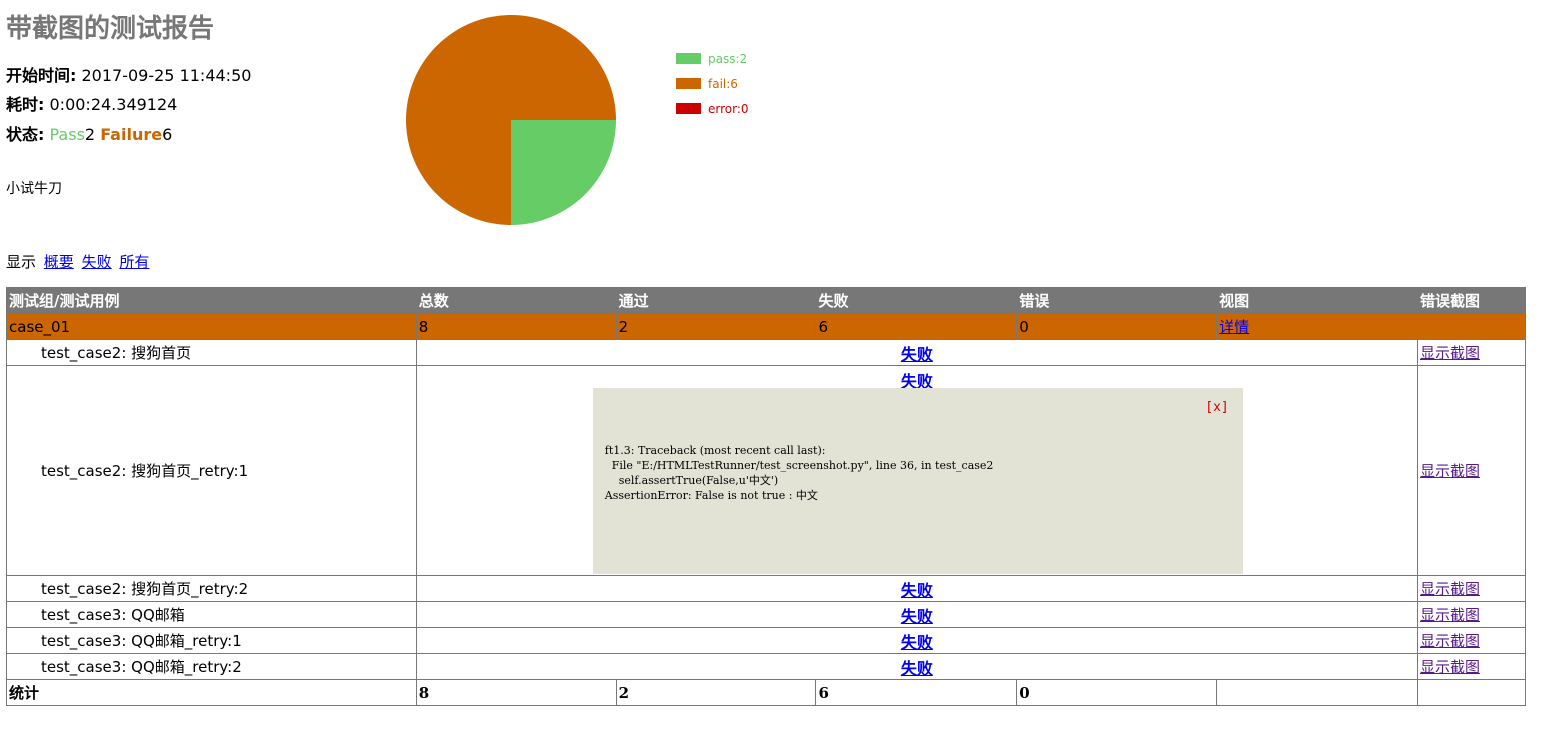  What do you see at coordinates (211, 692) in the screenshot?
I see `total-label: 统计` at bounding box center [211, 692].